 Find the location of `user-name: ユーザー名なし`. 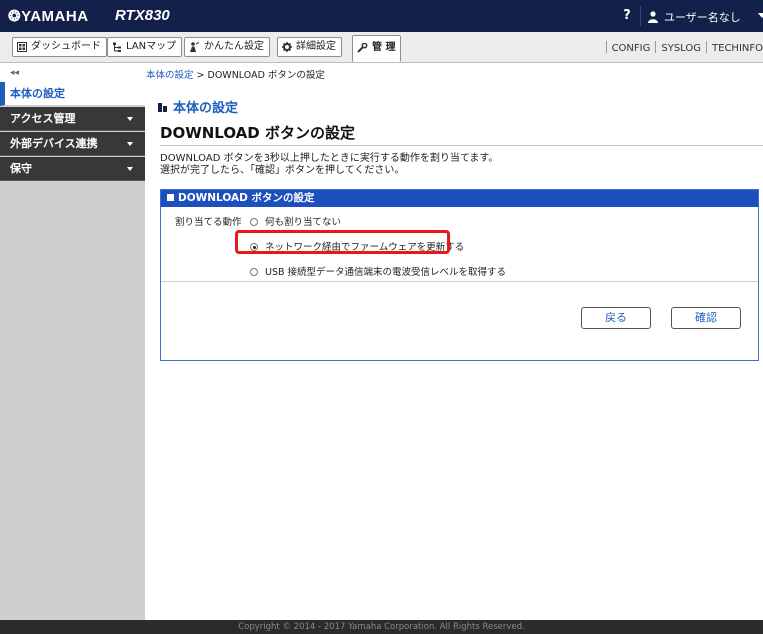

user-name: ユーザー名なし is located at coordinates (702, 17).